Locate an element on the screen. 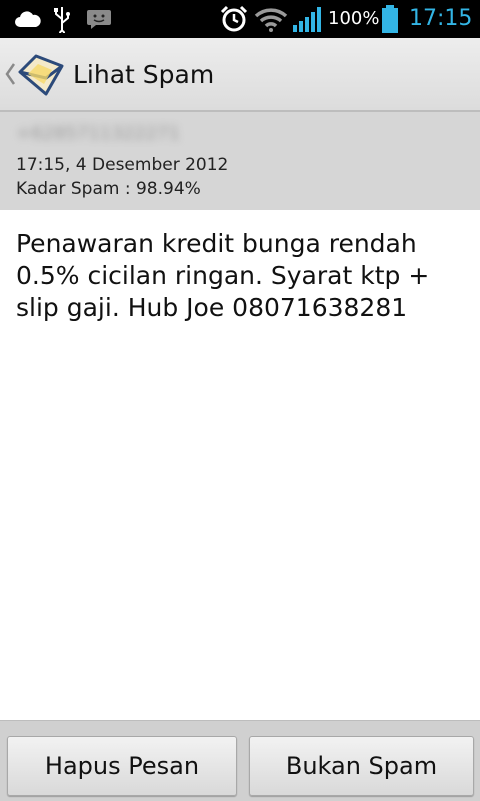  alarm-icon is located at coordinates (234, 19).